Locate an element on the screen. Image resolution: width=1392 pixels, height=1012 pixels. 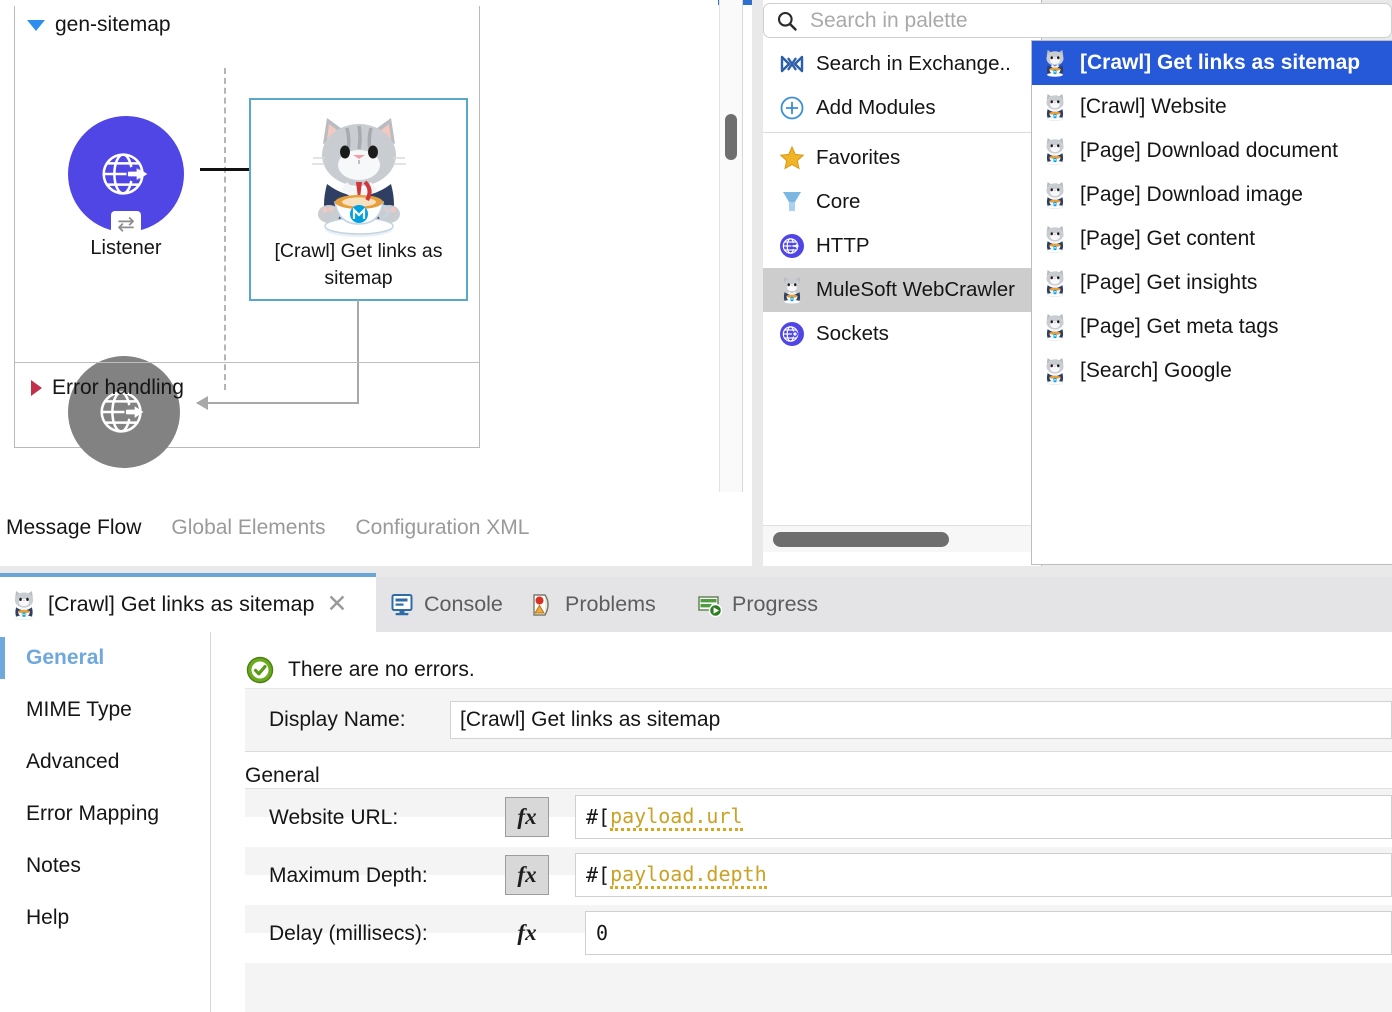
sidebar-item-notes: Notes is located at coordinates (105, 866).